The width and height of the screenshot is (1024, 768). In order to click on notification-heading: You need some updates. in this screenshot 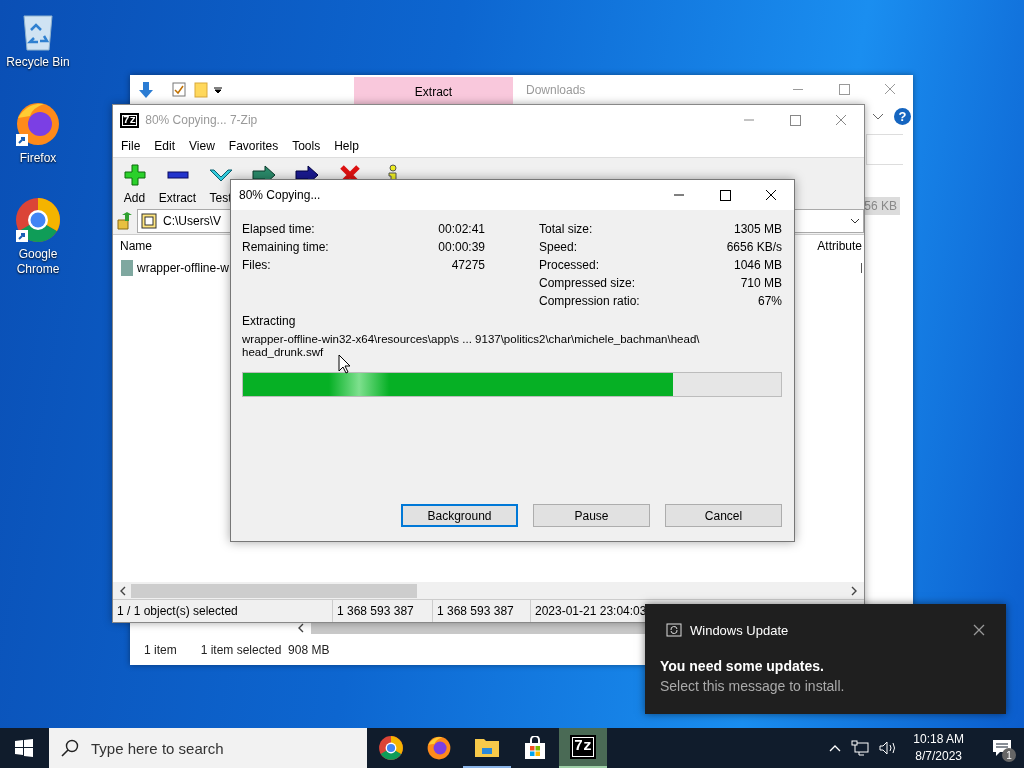, I will do `click(742, 666)`.